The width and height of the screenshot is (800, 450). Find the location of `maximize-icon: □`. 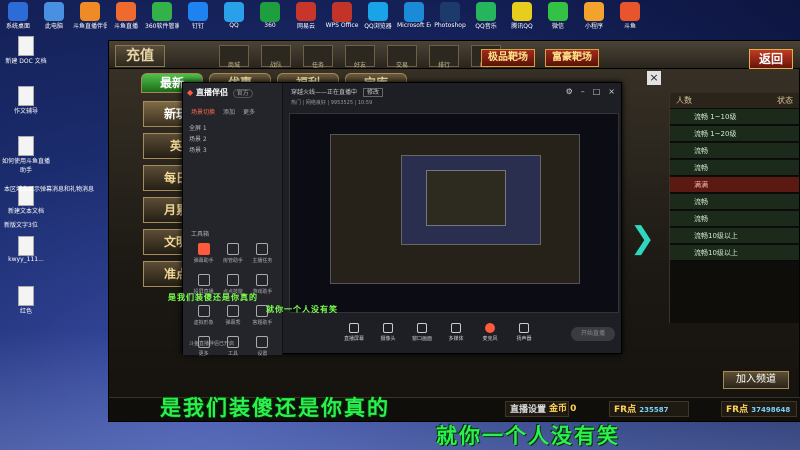

maximize-icon: □ is located at coordinates (597, 91).